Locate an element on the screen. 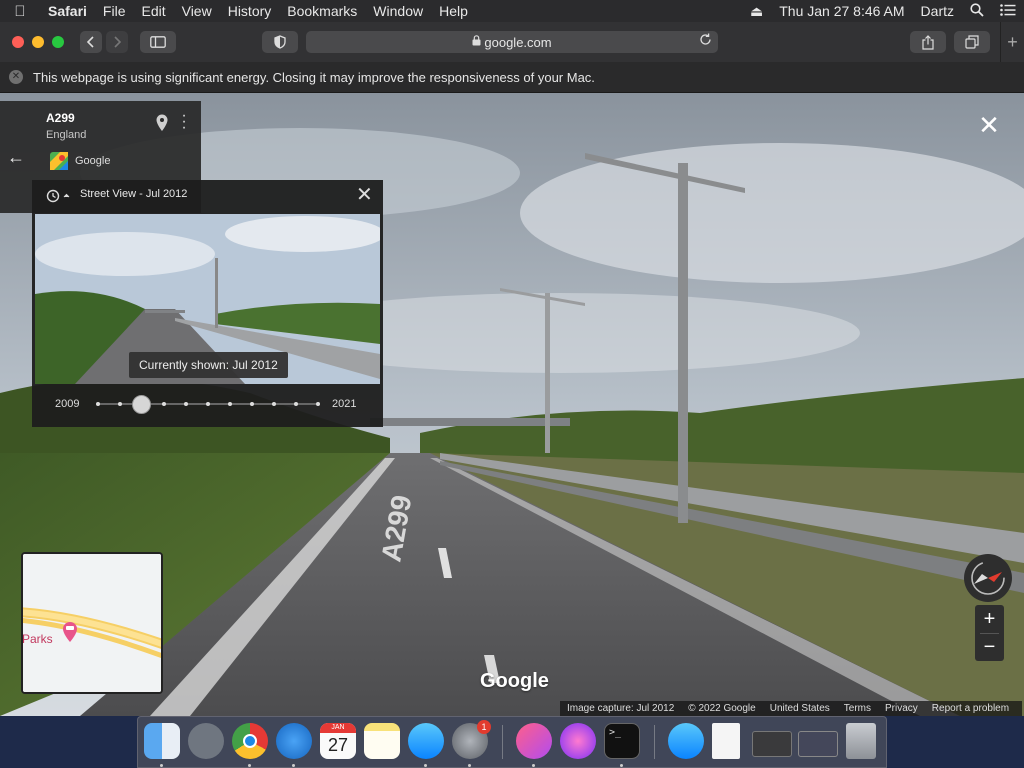 The height and width of the screenshot is (768, 1024). provider-label: Google is located at coordinates (93, 161).